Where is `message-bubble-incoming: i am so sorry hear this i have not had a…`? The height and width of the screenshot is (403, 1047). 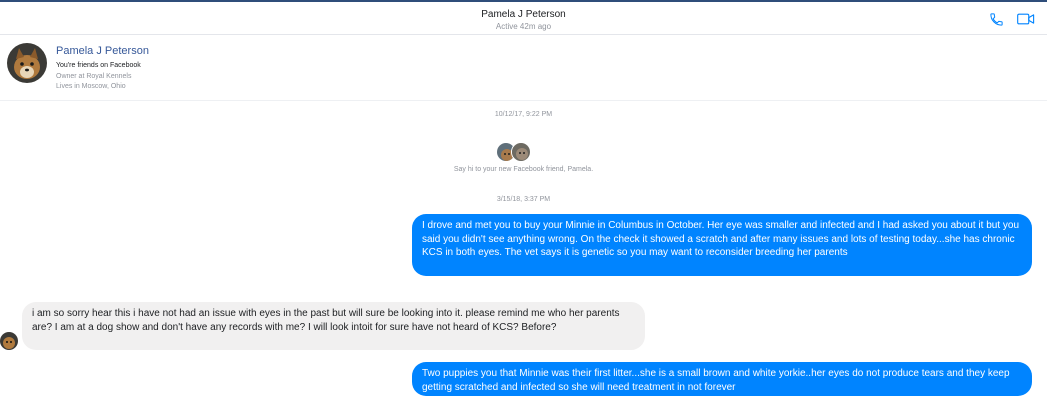 message-bubble-incoming: i am so sorry hear this i have not had a… is located at coordinates (333, 326).